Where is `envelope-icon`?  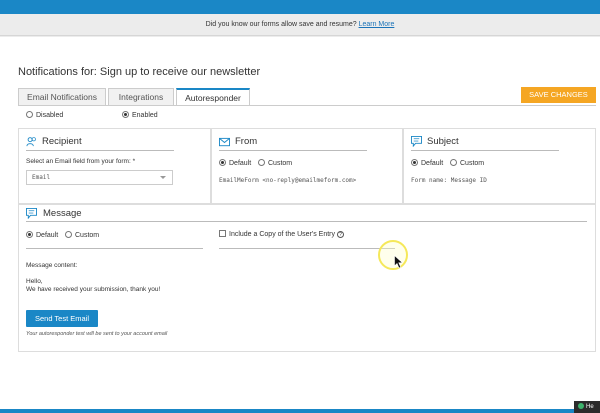
envelope-icon is located at coordinates (224, 142).